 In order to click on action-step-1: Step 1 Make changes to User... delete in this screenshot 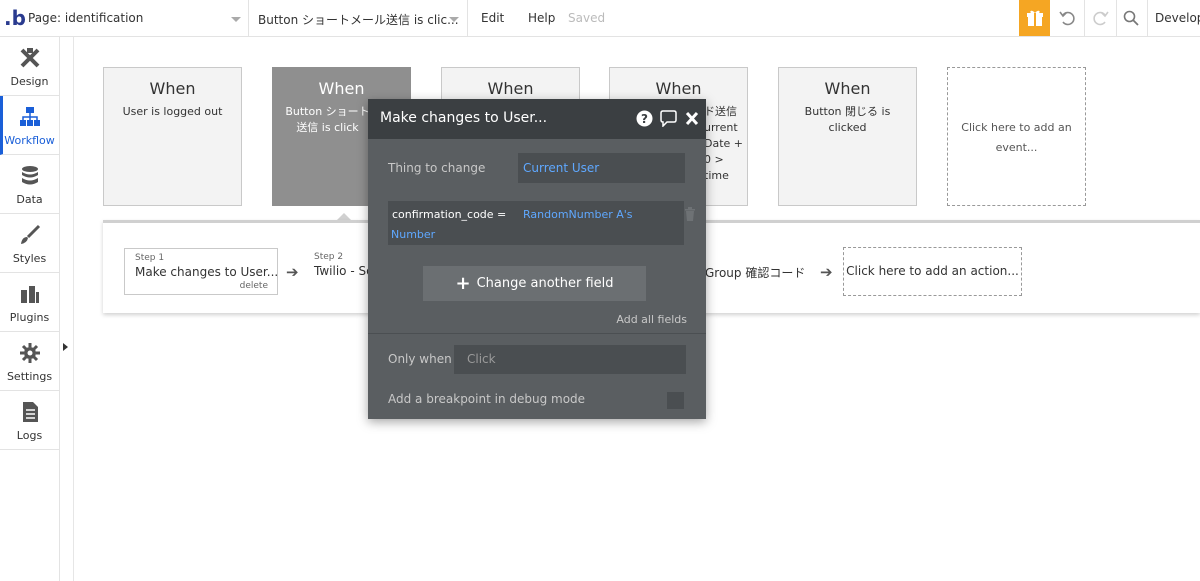, I will do `click(201, 271)`.